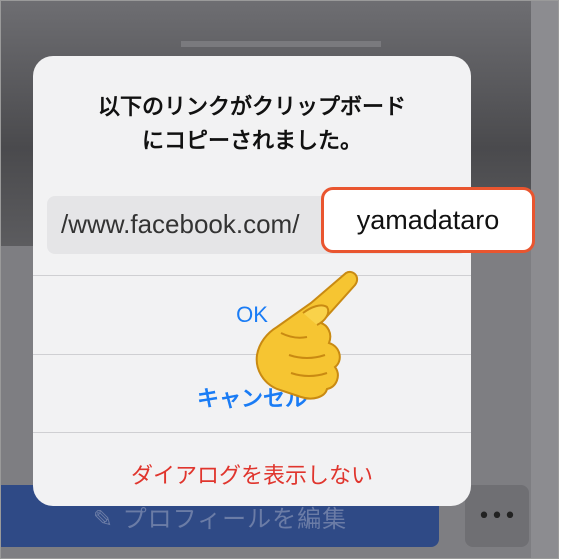 This screenshot has height=560, width=568. What do you see at coordinates (544, 279) in the screenshot?
I see `right-edge-strip` at bounding box center [544, 279].